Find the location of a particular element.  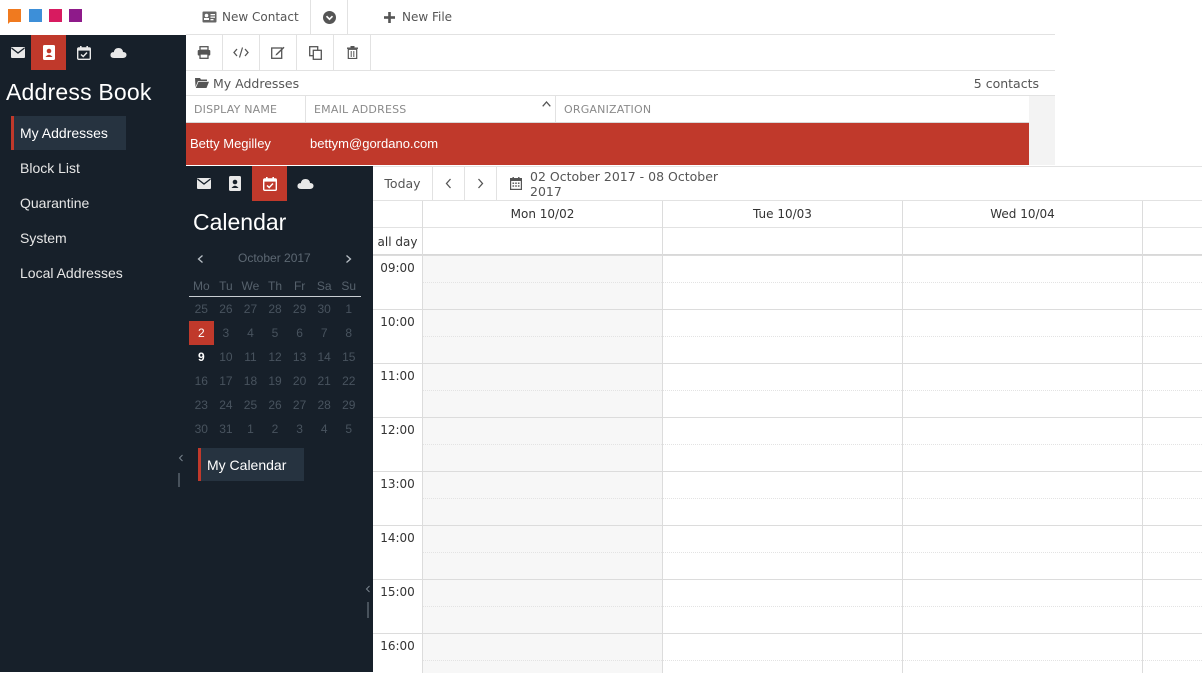

column-display-name: DISPLAY NAME is located at coordinates (246, 109).